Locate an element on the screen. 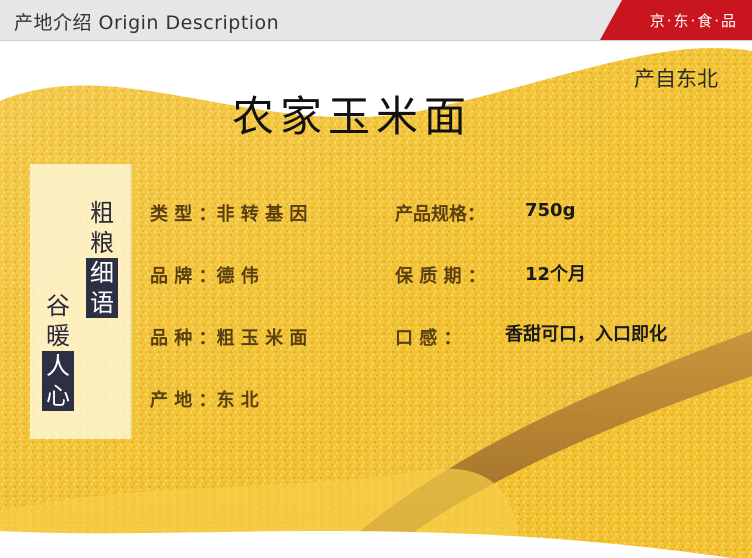  spec-type: 类 型 ：非 转 基 因 is located at coordinates (229, 214).